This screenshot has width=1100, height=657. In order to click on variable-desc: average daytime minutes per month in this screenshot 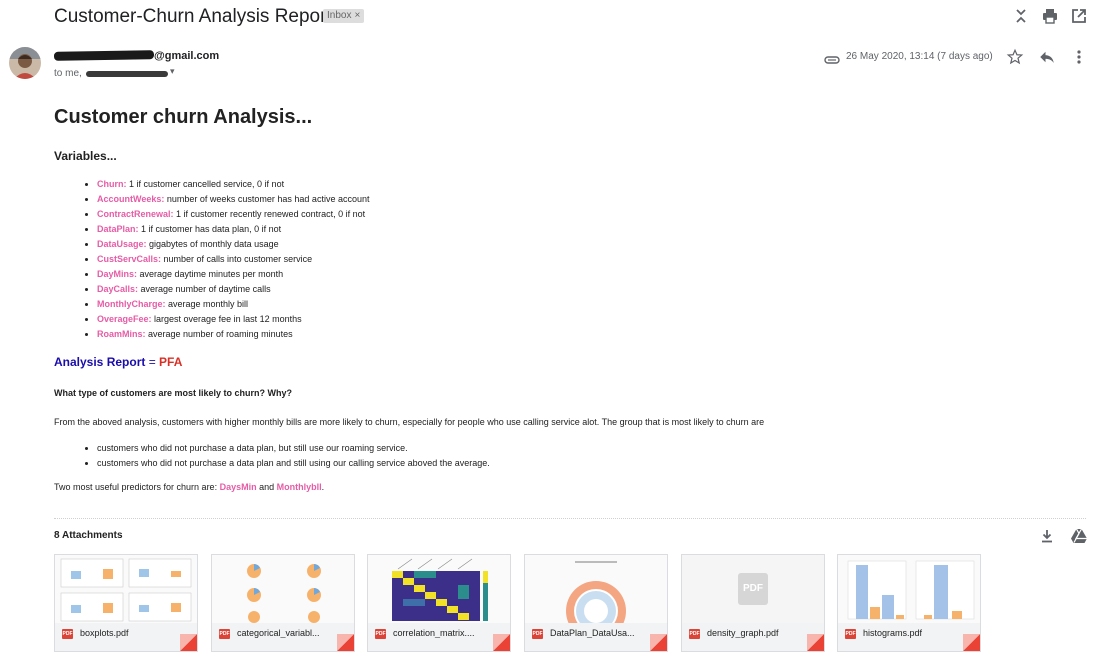, I will do `click(210, 274)`.